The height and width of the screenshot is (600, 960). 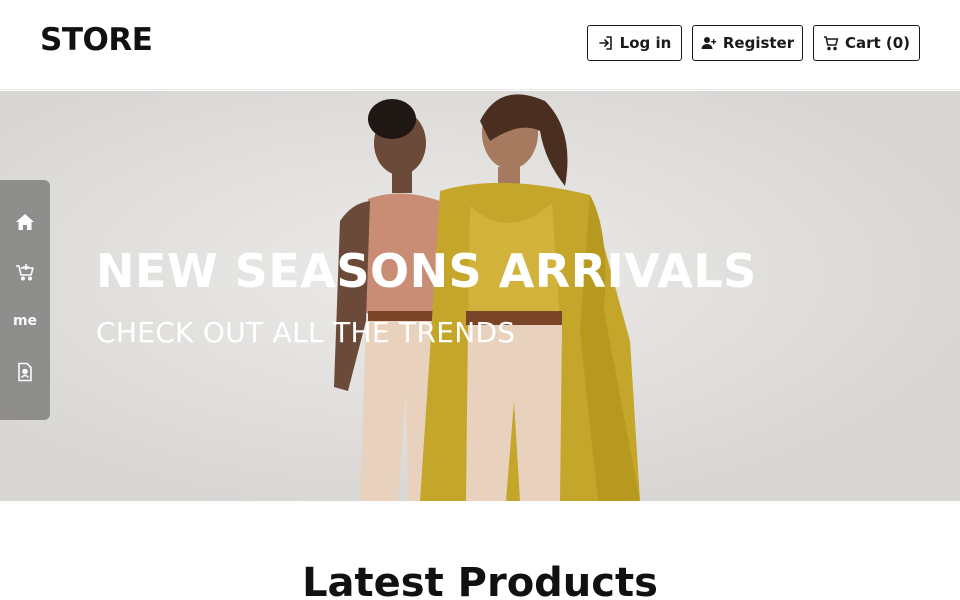 I want to click on login-button: Log in, so click(x=634, y=43).